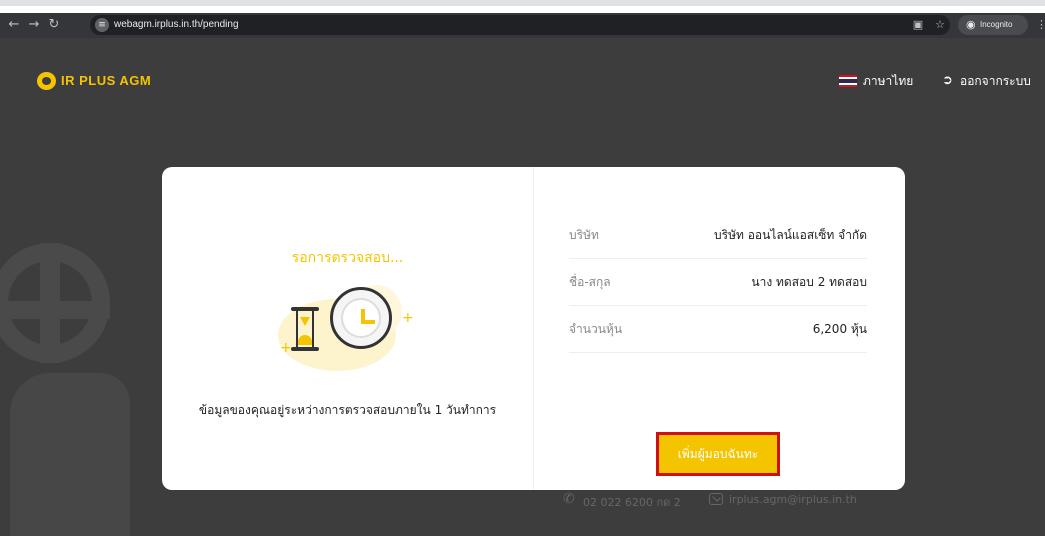  I want to click on incognito-badge: ◉ Incognito, so click(993, 25).